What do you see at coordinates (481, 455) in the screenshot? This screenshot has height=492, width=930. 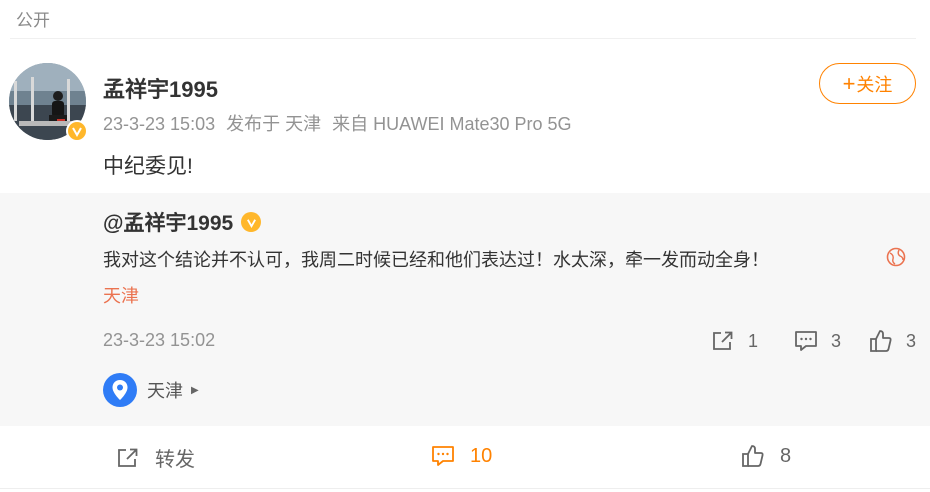 I see `comment-count: 10` at bounding box center [481, 455].